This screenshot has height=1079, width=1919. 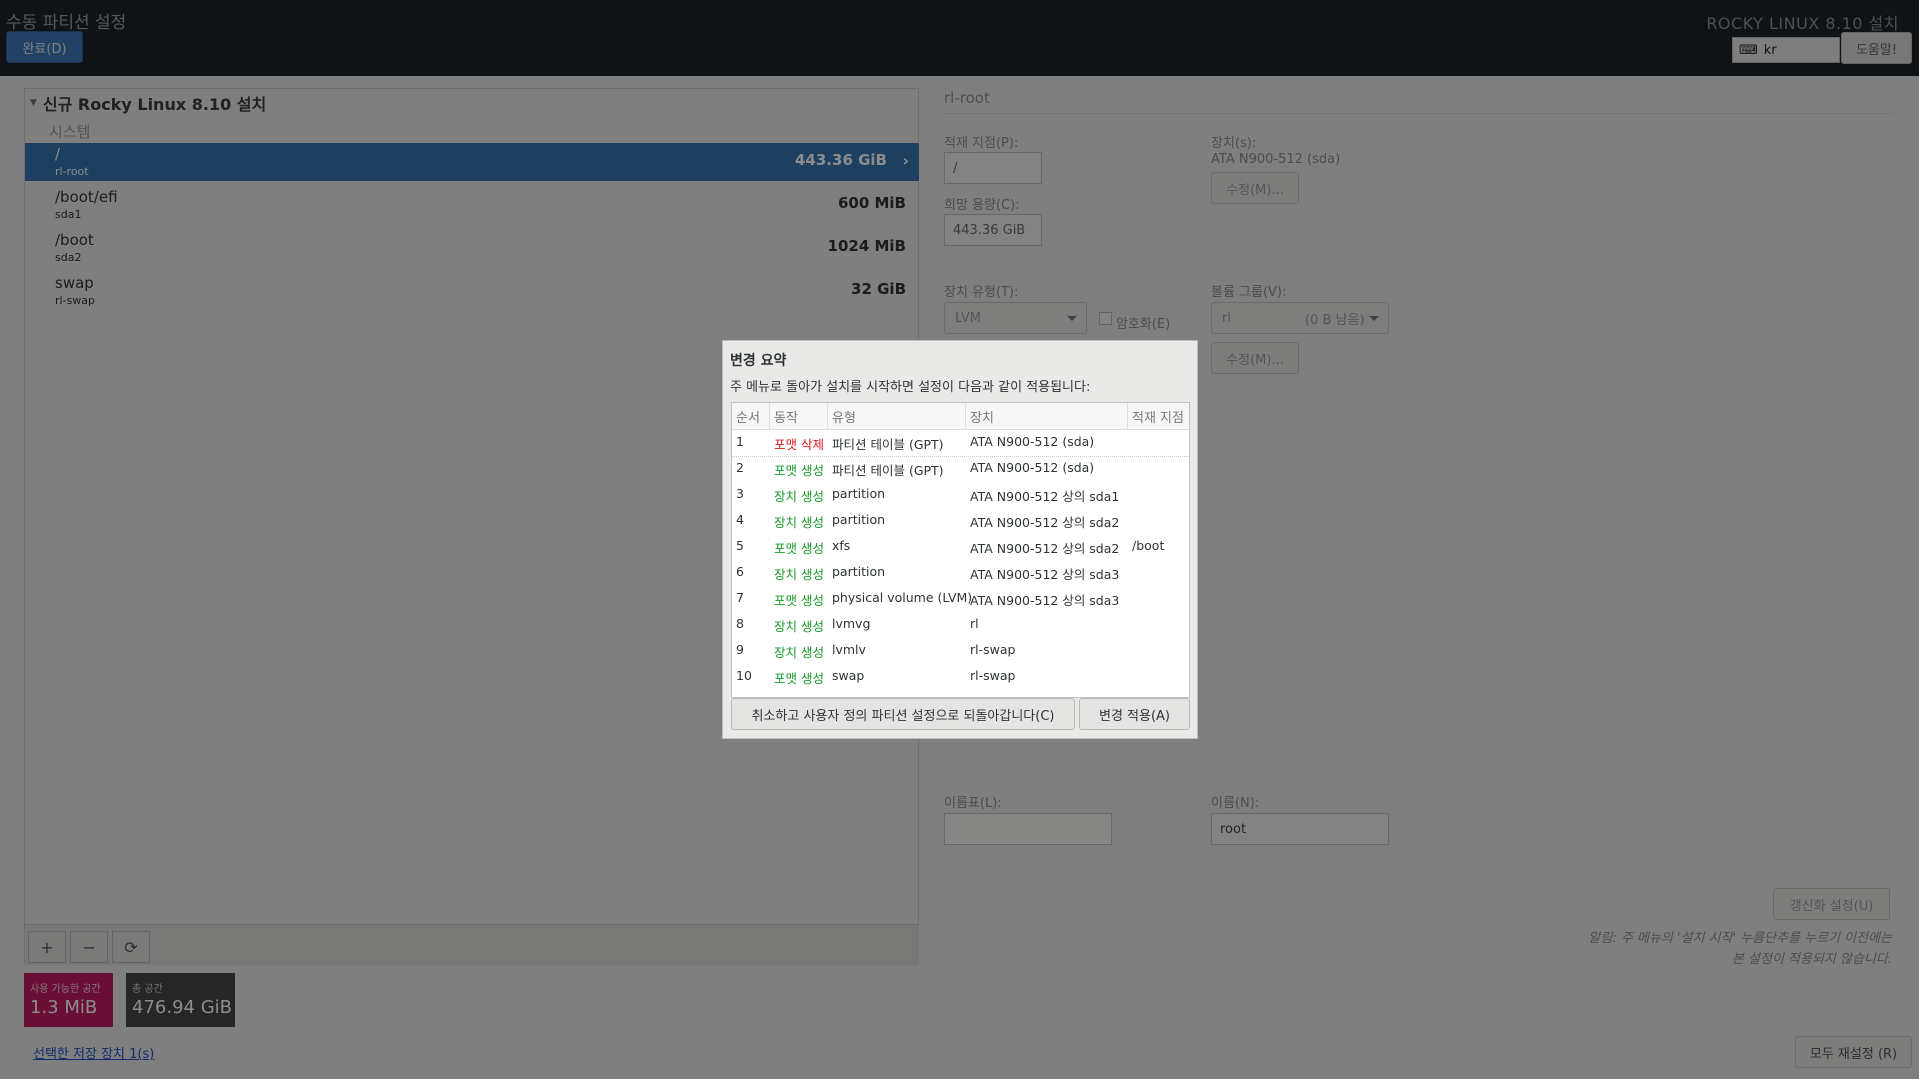 I want to click on row-order: 1, so click(x=740, y=441).